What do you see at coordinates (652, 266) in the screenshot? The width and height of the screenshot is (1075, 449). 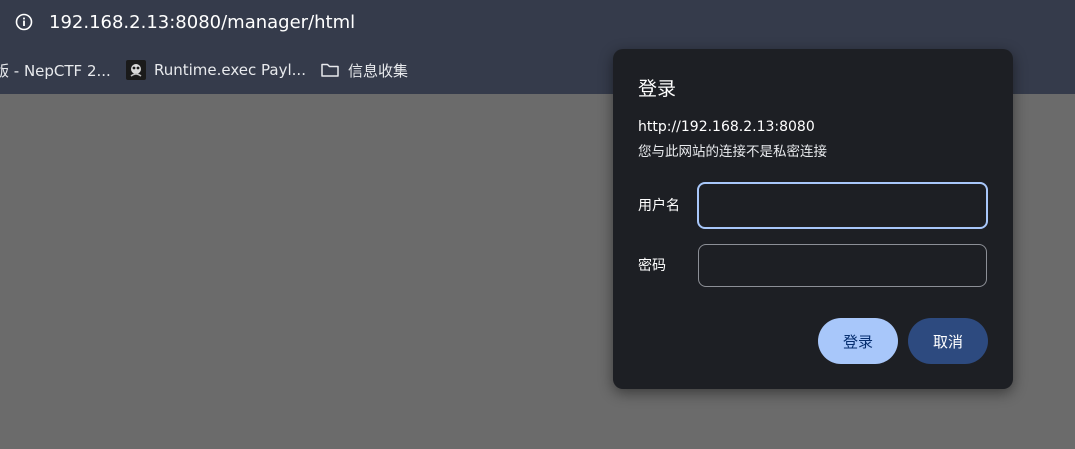 I see `password-label: 密码` at bounding box center [652, 266].